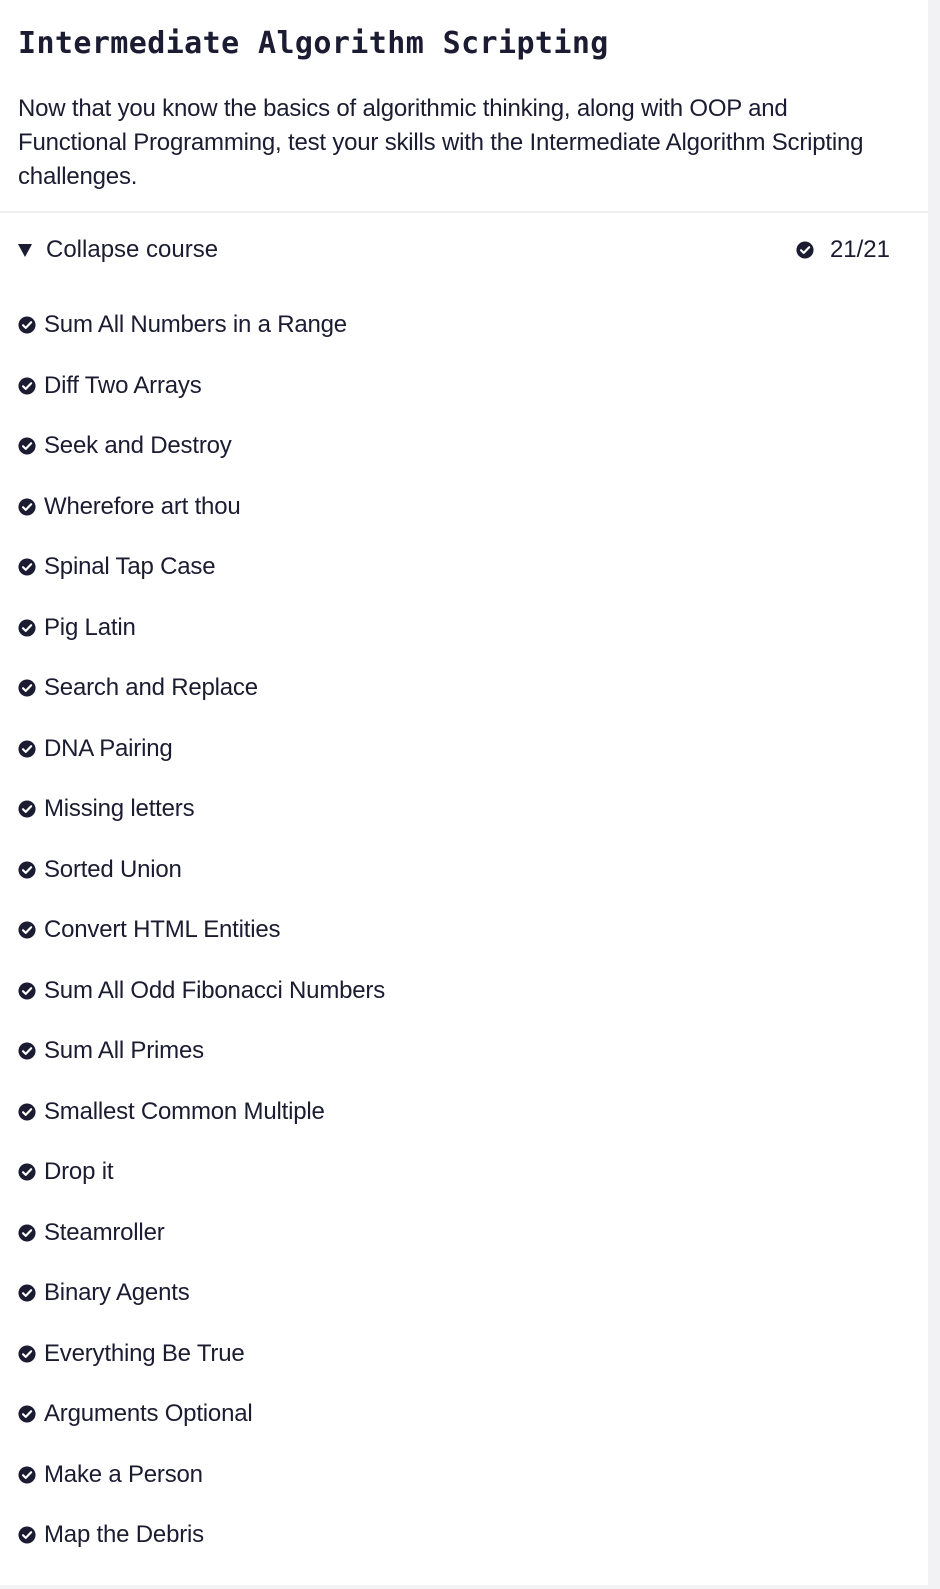  I want to click on challenge-link-sum-all-primes: Sum All Primes, so click(111, 1051).